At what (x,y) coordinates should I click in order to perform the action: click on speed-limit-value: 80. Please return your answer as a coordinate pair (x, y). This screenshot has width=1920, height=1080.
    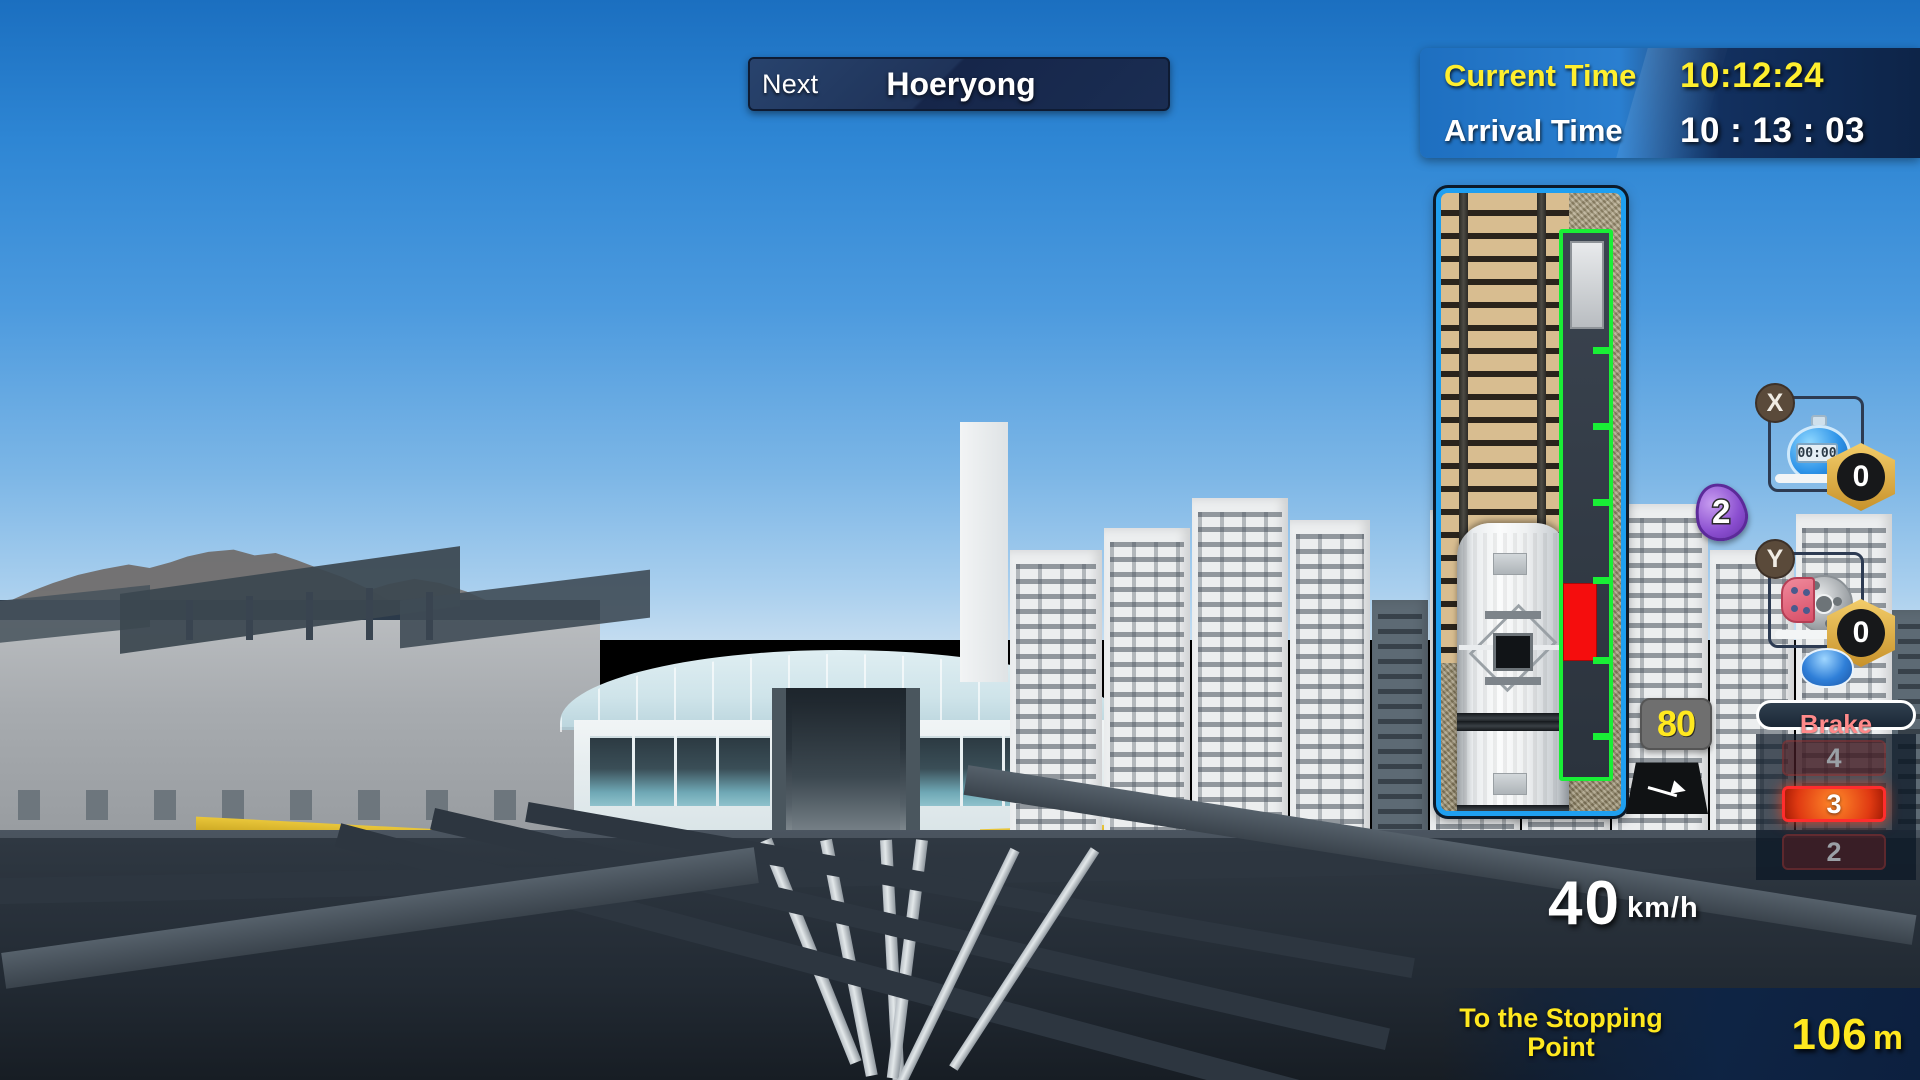
    Looking at the image, I should click on (1676, 723).